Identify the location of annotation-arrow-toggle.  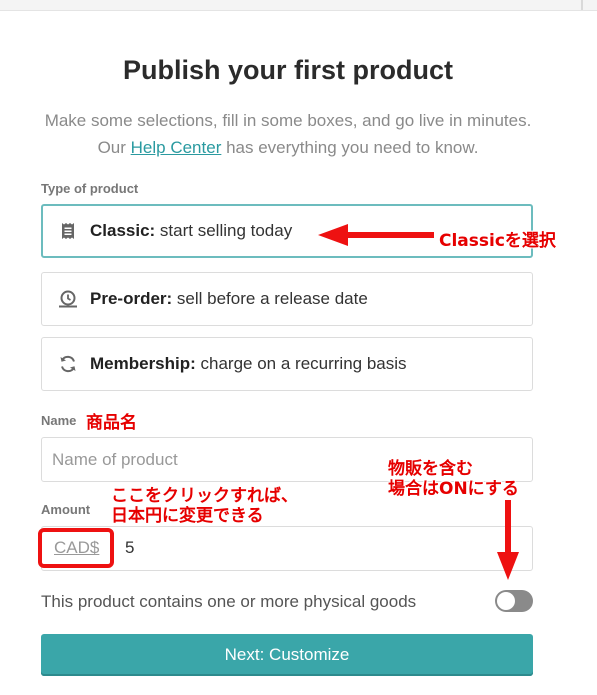
(508, 540).